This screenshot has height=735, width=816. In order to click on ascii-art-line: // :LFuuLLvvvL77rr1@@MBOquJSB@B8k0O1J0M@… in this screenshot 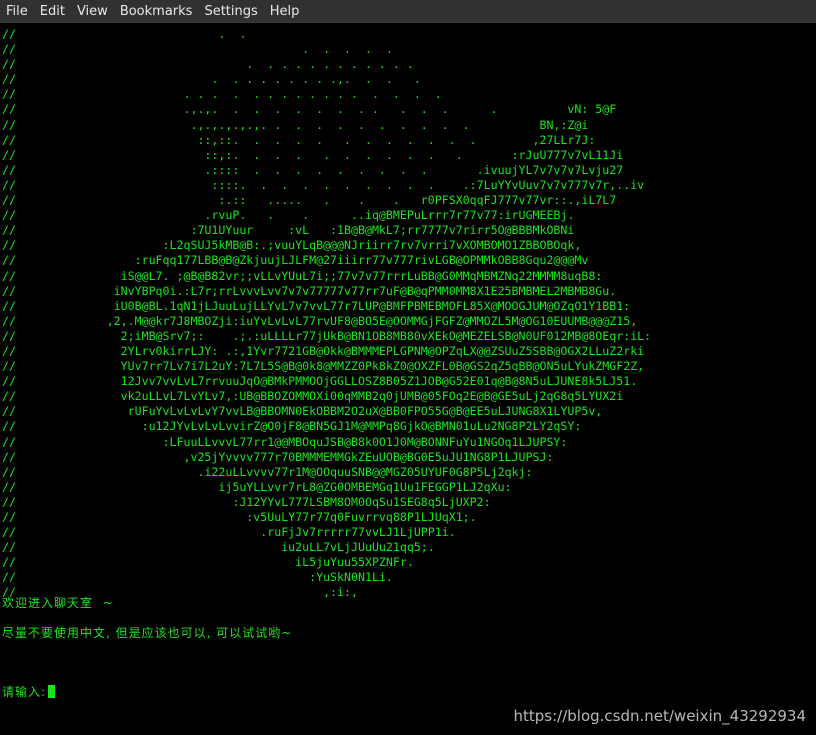, I will do `click(285, 441)`.